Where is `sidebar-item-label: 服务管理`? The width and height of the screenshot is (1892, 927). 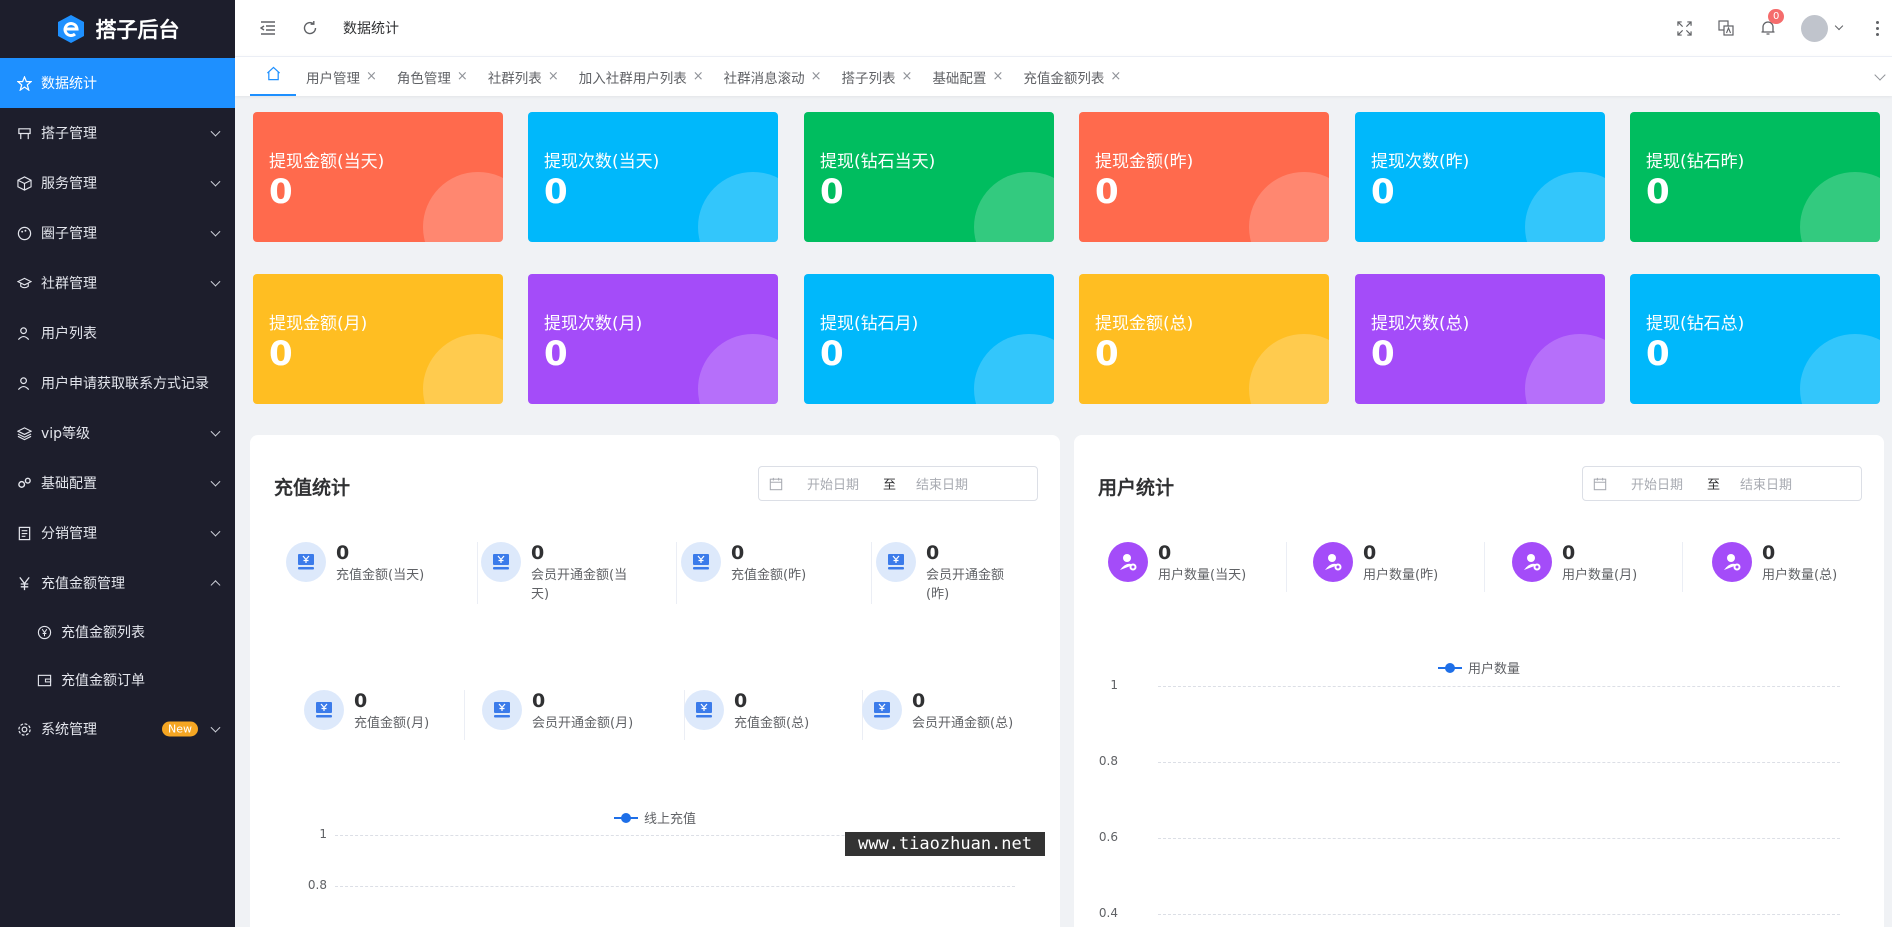
sidebar-item-label: 服务管理 is located at coordinates (69, 184).